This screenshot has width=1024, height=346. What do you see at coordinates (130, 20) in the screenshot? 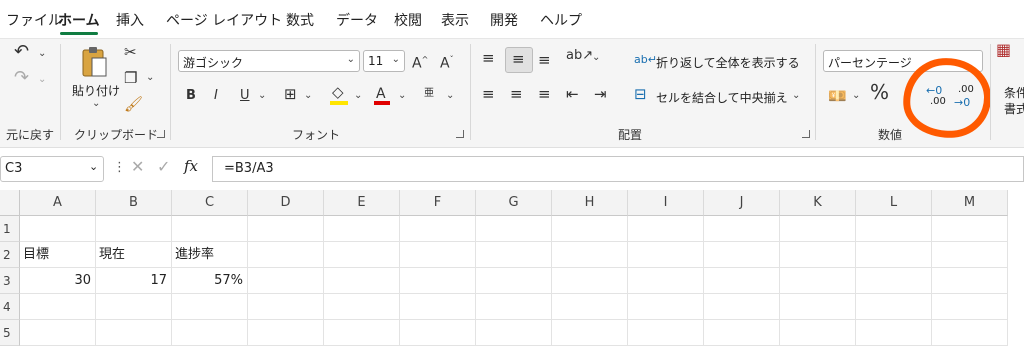
I see `tab-insert: 挿入` at bounding box center [130, 20].